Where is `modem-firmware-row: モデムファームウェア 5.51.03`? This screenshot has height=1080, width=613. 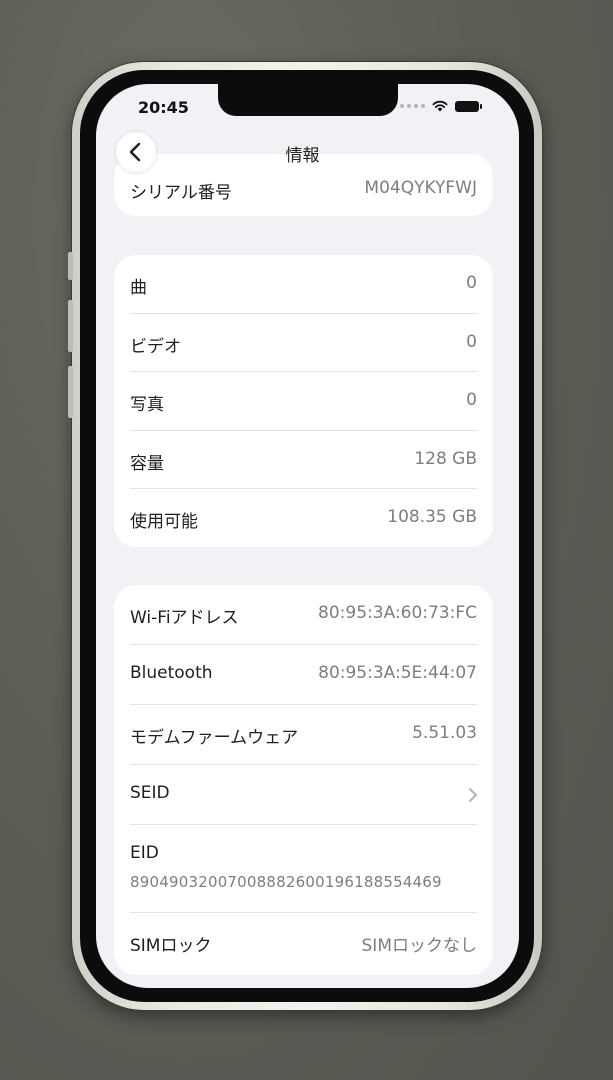
modem-firmware-row: モデムファームウェア 5.51.03 is located at coordinates (303, 735).